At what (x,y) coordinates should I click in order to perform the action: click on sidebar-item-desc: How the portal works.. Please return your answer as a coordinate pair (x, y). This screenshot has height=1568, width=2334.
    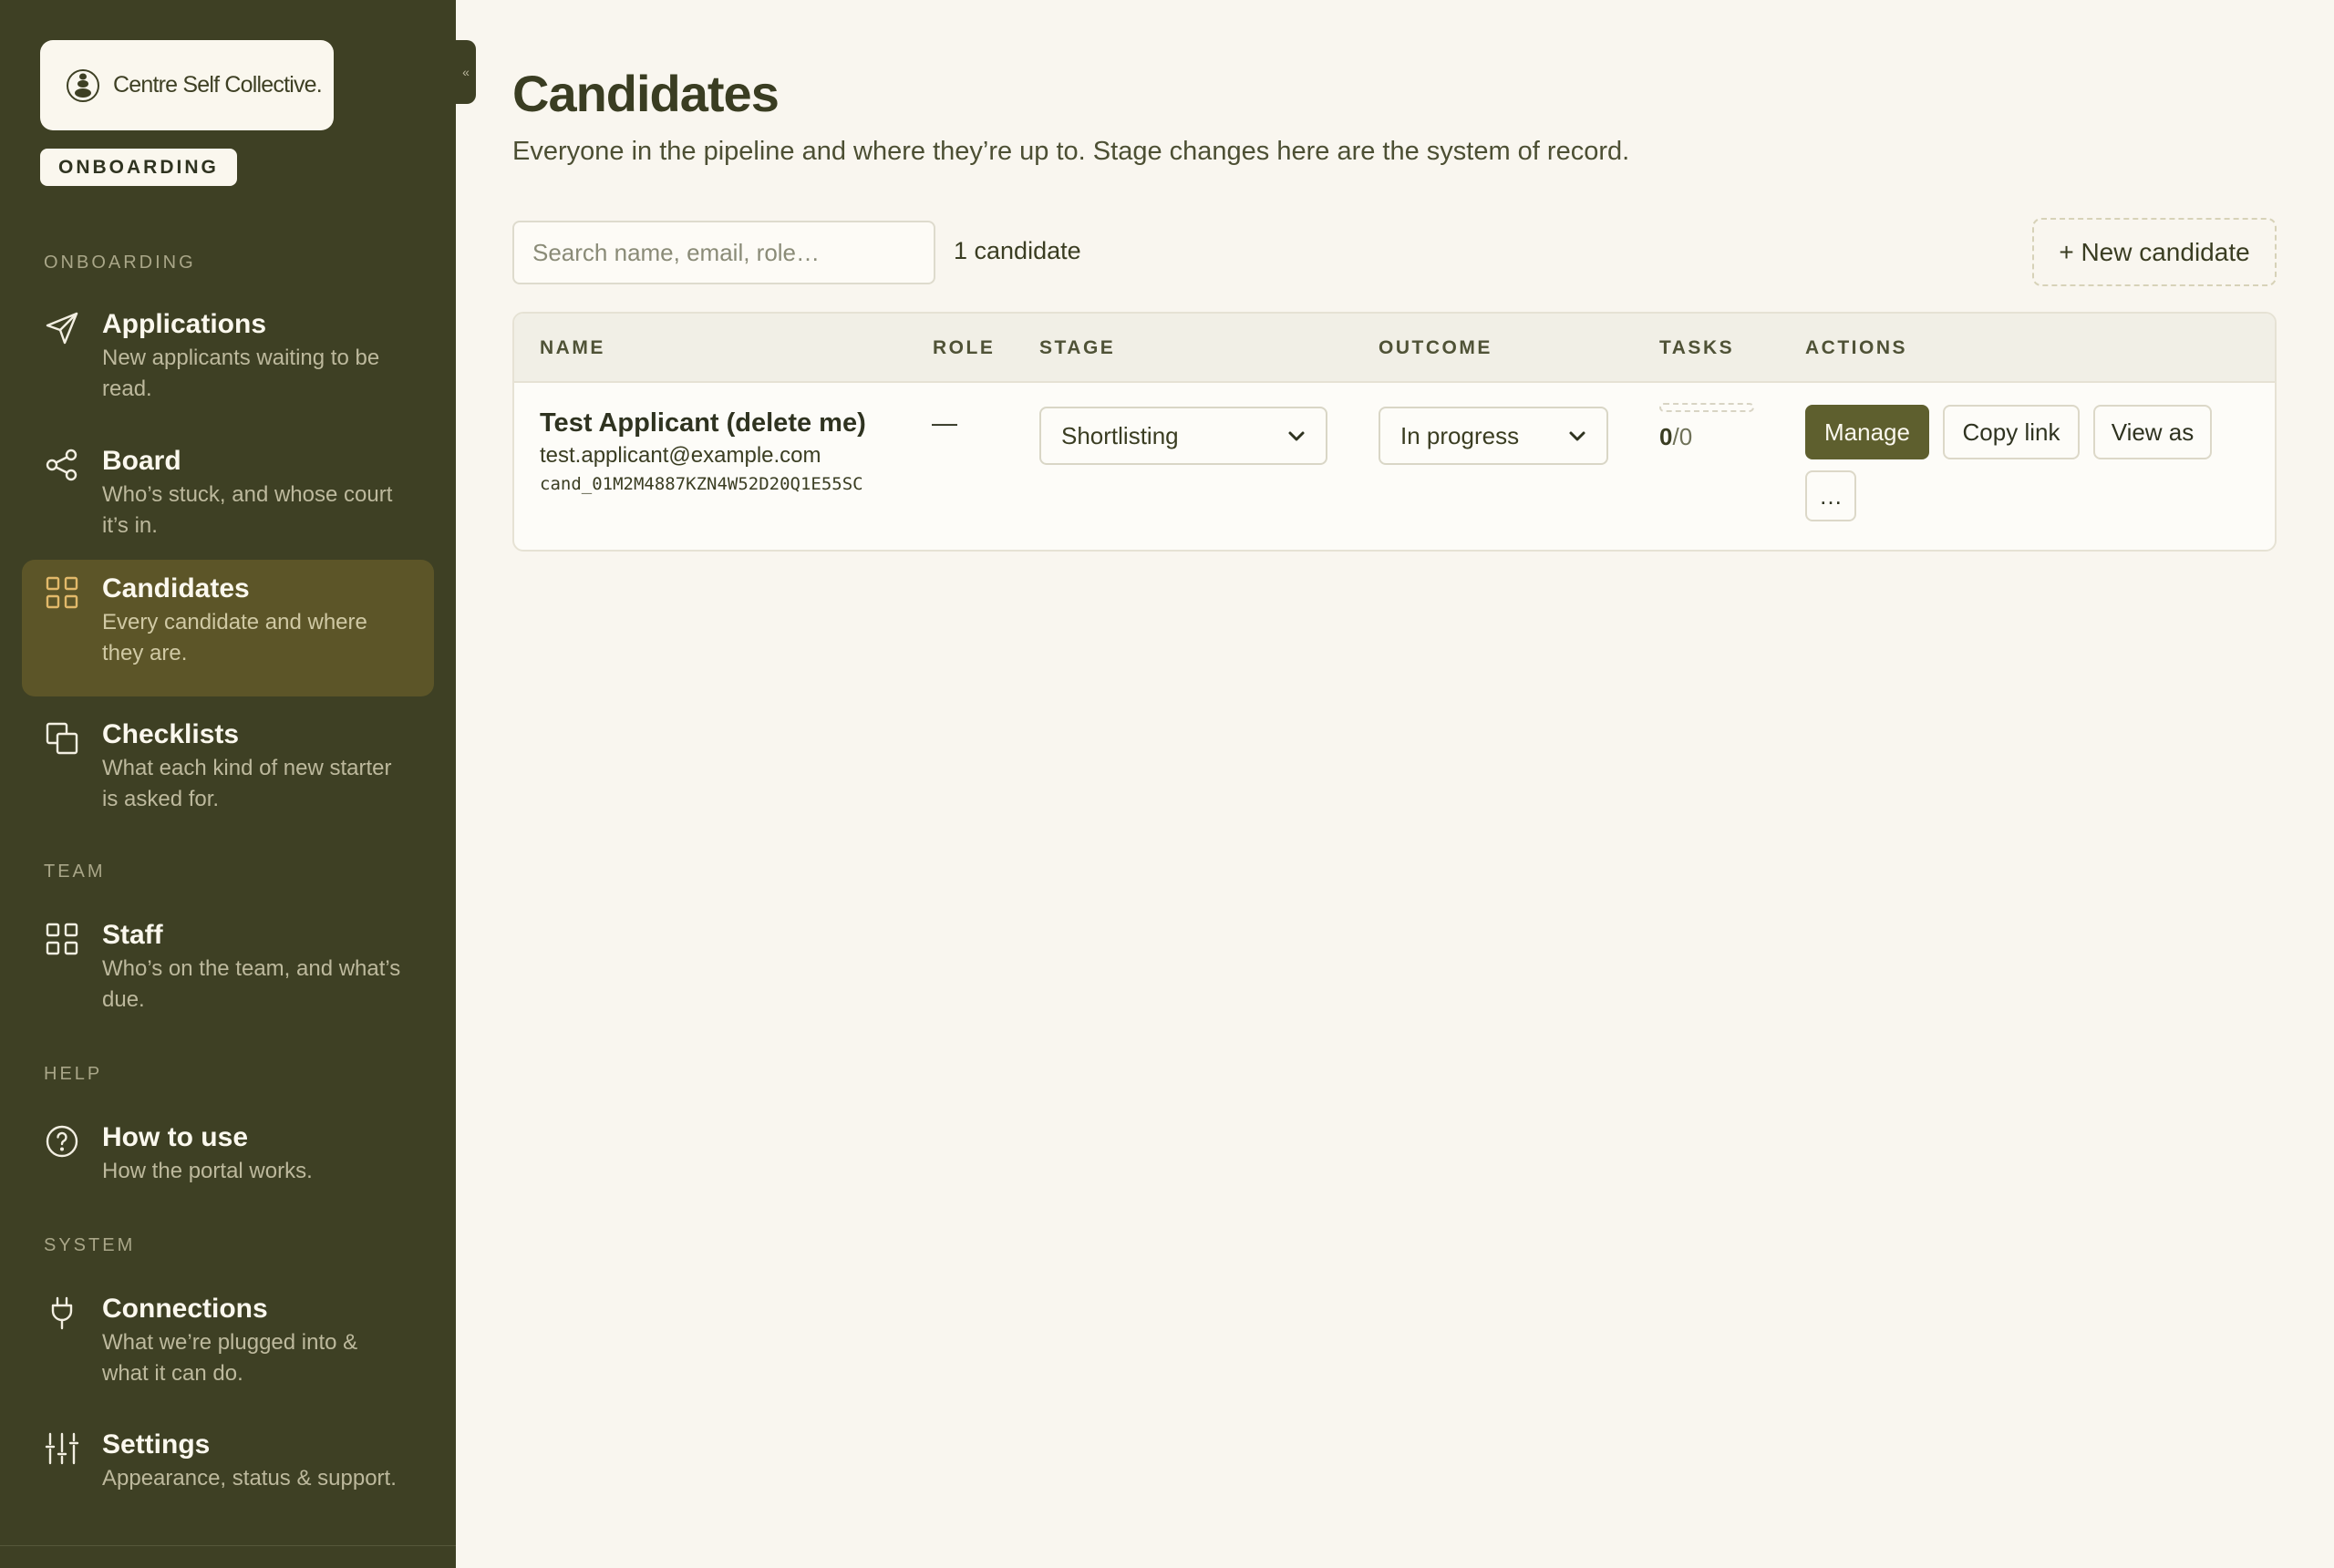
    Looking at the image, I should click on (207, 1171).